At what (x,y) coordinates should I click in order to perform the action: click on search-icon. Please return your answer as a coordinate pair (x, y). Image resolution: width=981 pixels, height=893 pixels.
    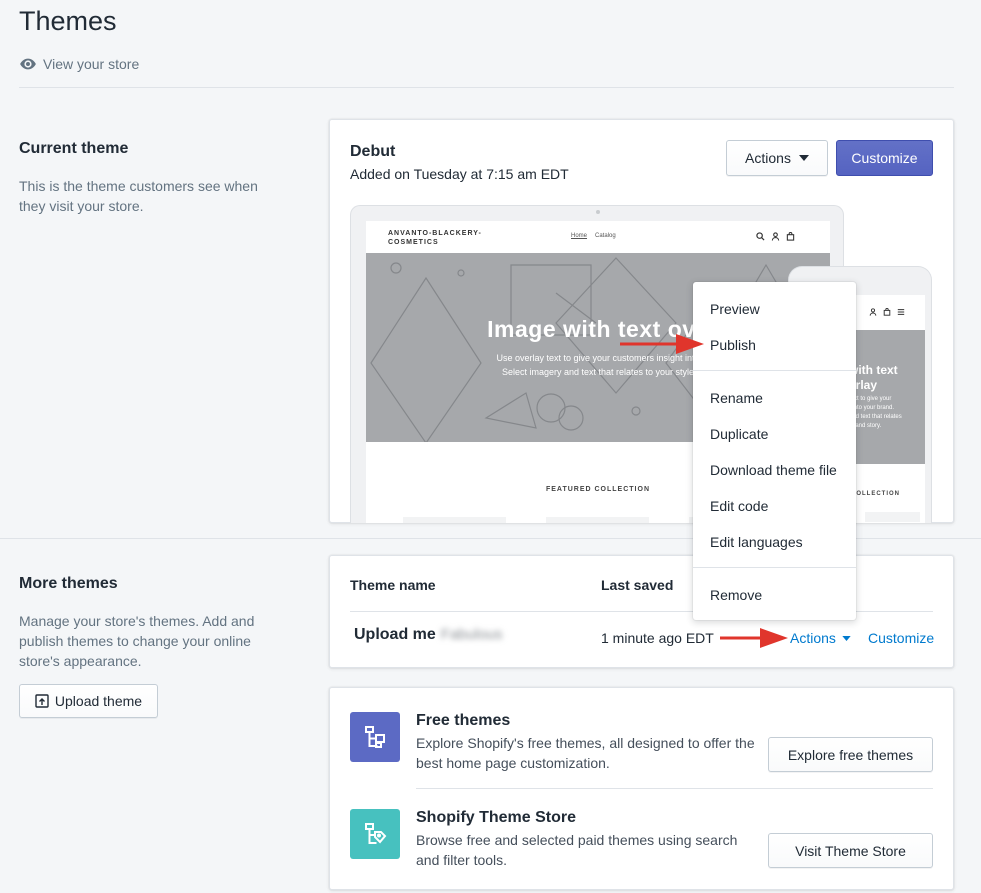
    Looking at the image, I should click on (760, 236).